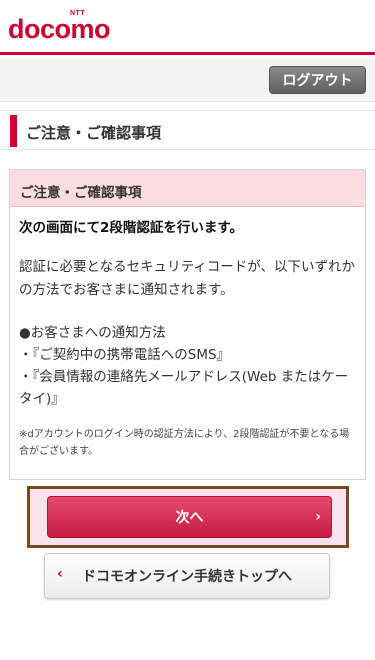  What do you see at coordinates (92, 333) in the screenshot?
I see `methods-title: ●お客さまへの通知方法` at bounding box center [92, 333].